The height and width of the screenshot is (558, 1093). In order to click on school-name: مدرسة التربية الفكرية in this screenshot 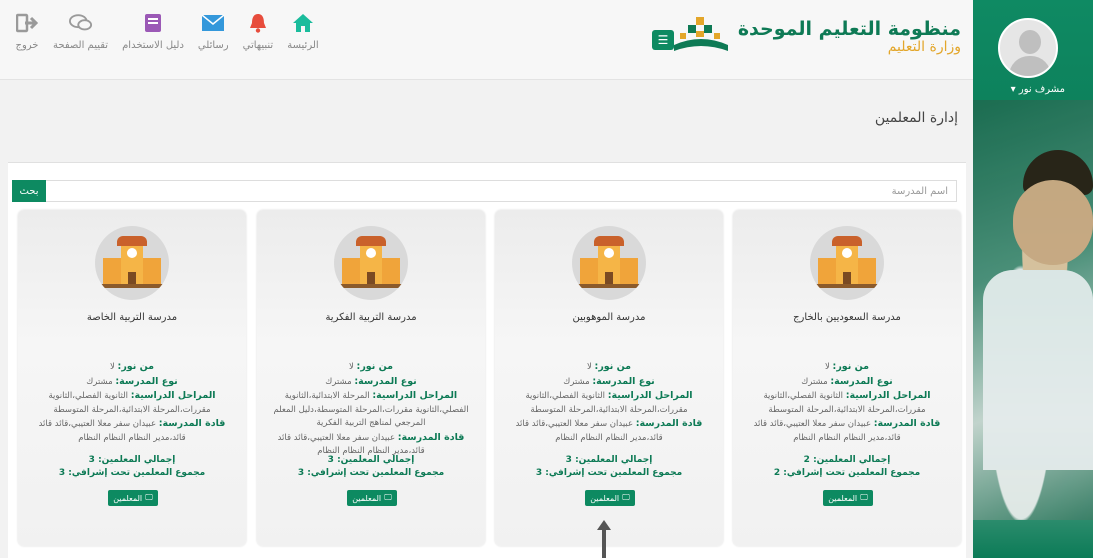, I will do `click(371, 317)`.